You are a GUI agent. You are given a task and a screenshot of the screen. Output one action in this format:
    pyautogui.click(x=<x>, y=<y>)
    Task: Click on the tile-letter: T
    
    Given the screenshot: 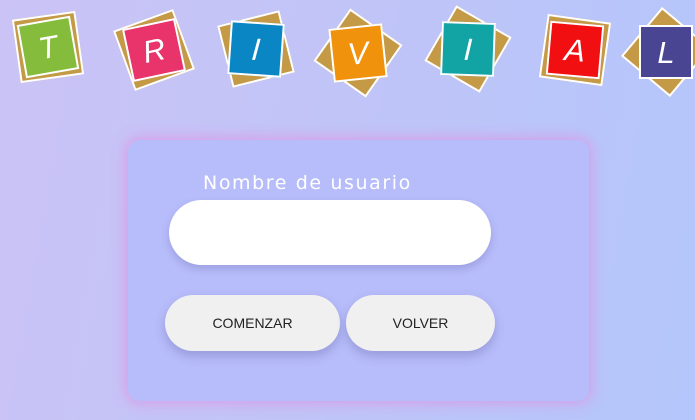 What is the action you would take?
    pyautogui.click(x=48, y=47)
    